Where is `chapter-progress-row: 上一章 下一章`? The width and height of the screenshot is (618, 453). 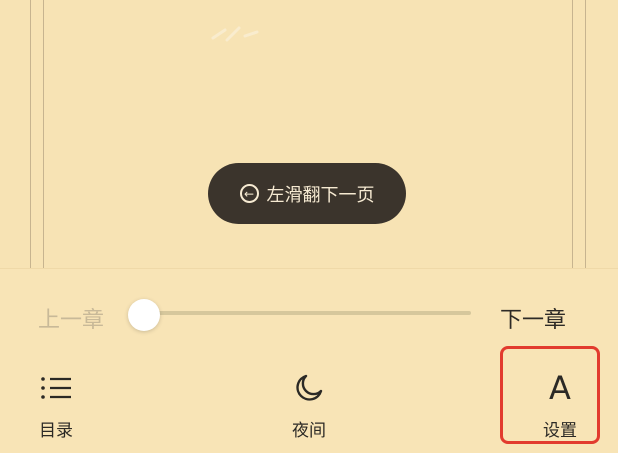
chapter-progress-row: 上一章 下一章 is located at coordinates (309, 316).